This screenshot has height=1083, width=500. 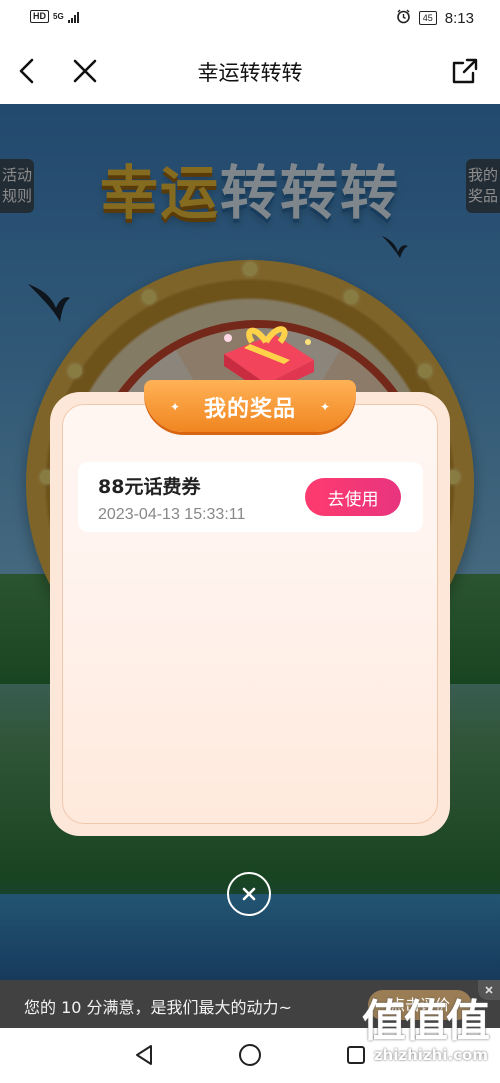 What do you see at coordinates (353, 497) in the screenshot?
I see `use-prize-button: 去使用` at bounding box center [353, 497].